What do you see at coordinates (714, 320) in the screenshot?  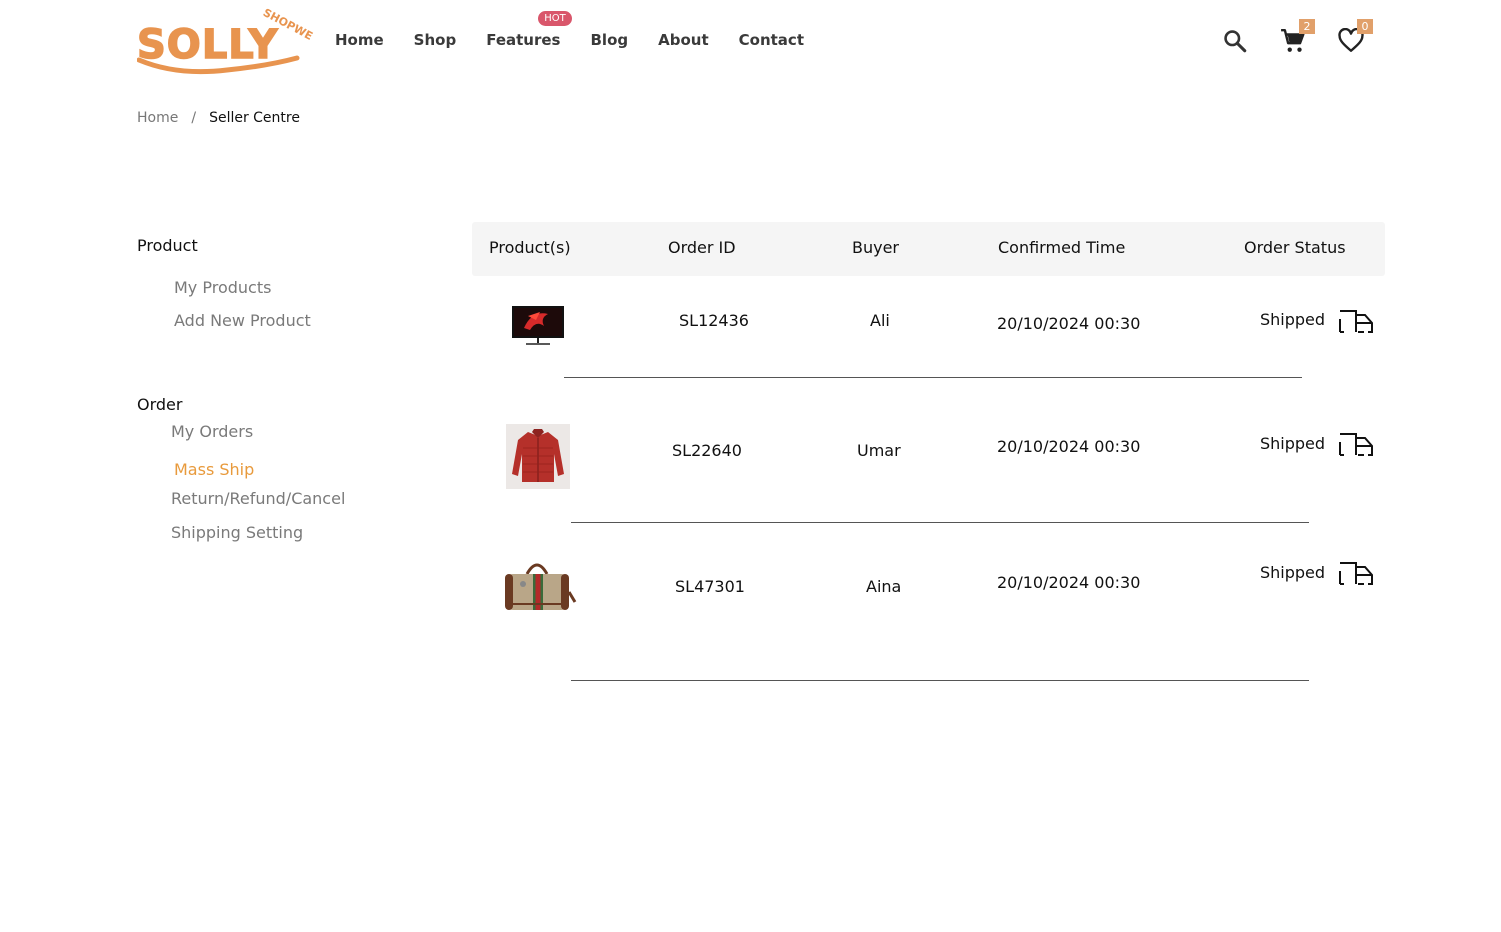 I see `order-id: SL12436` at bounding box center [714, 320].